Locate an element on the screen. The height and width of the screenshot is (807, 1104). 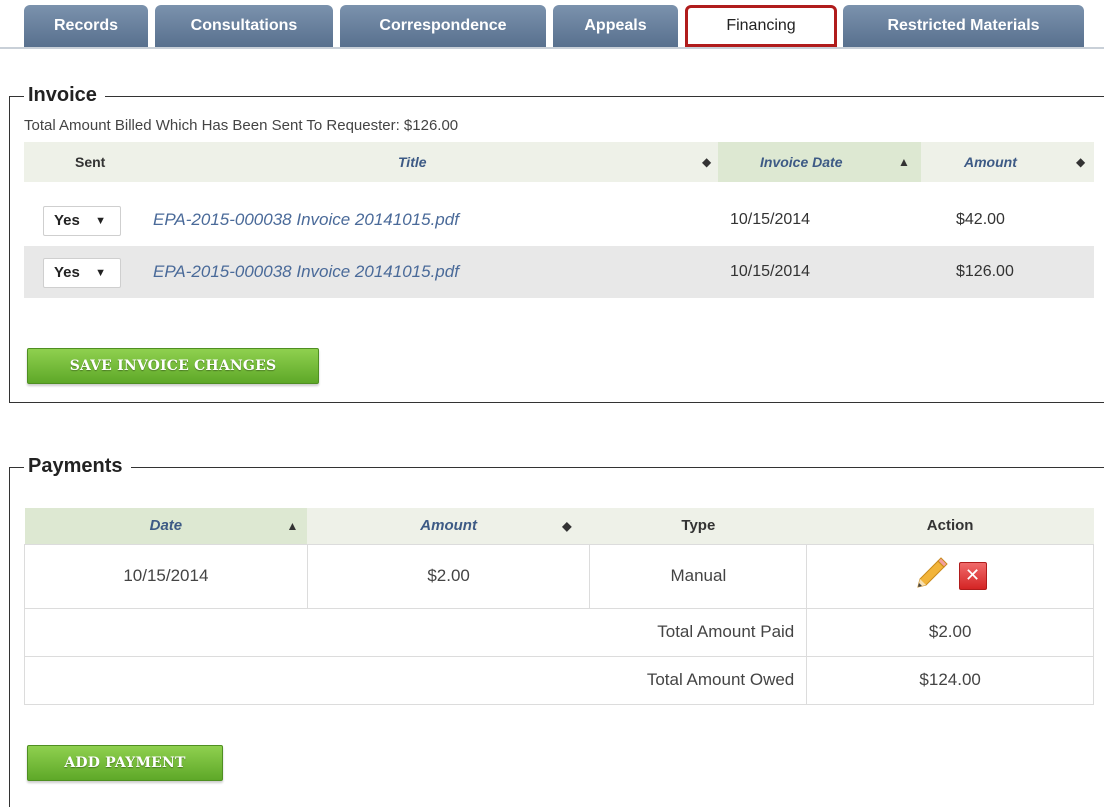
col-payment-amount-label: Amount is located at coordinates (448, 526).